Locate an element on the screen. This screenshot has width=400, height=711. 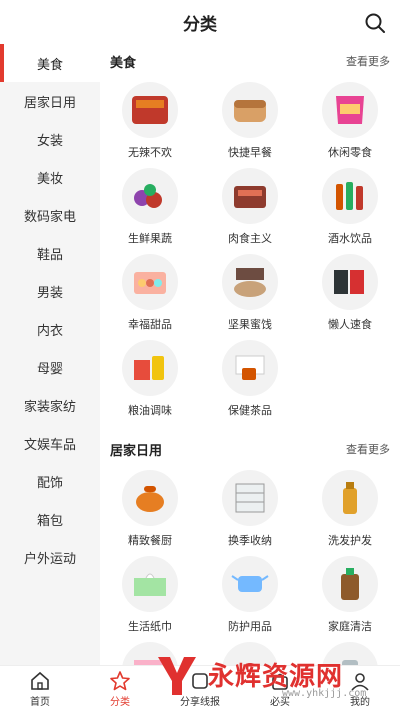
sidebar-item-outdoor: 户外运动 is located at coordinates (50, 557).